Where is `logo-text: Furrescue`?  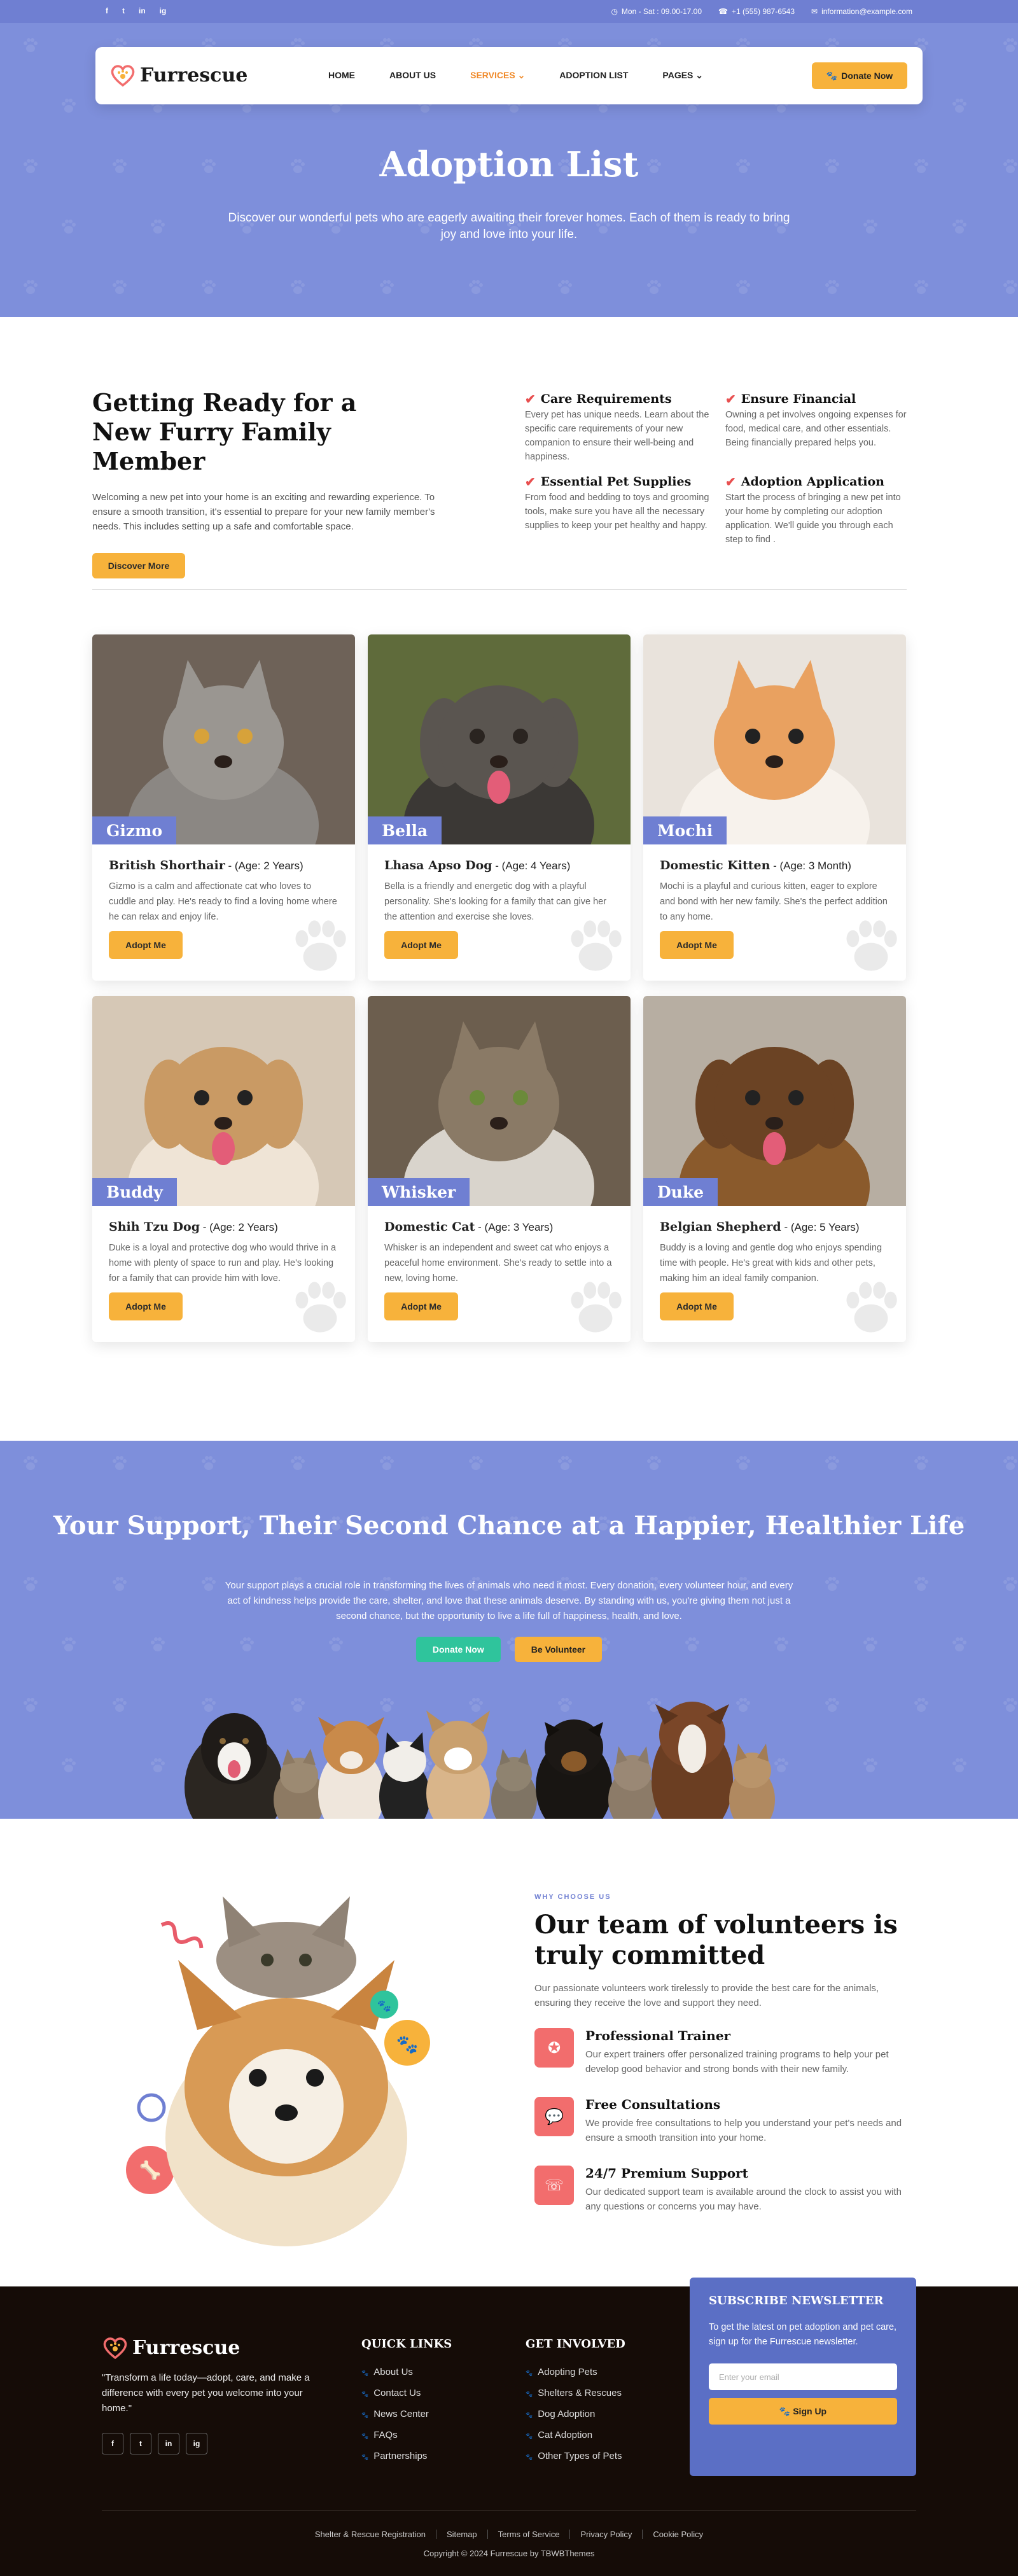
logo-text: Furrescue is located at coordinates (194, 75).